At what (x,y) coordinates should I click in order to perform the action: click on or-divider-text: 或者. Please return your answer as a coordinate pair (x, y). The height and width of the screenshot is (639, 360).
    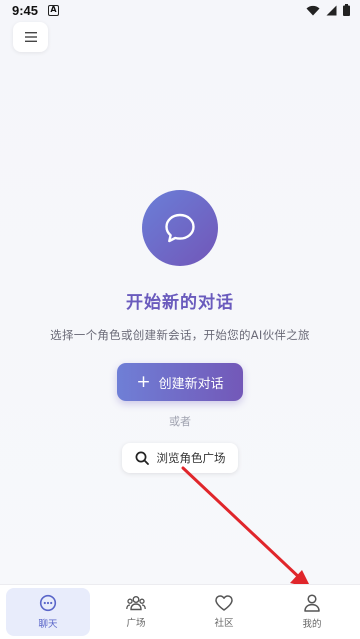
    Looking at the image, I should click on (180, 421).